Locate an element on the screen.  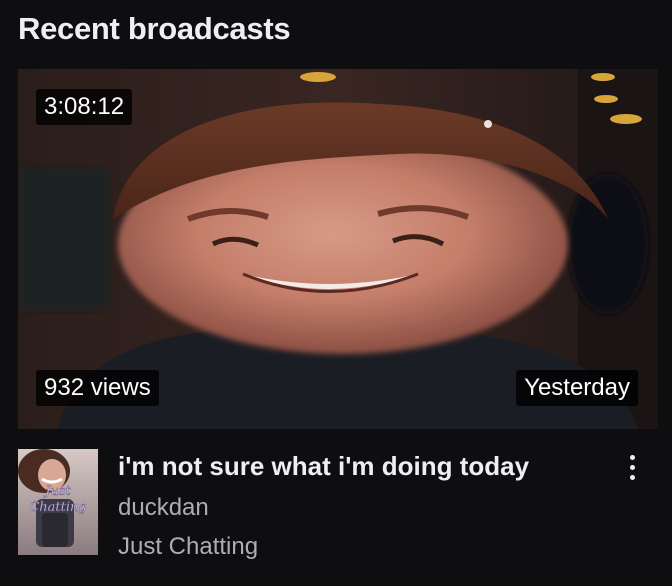
category-box-art: Just Chatting is located at coordinates (58, 502).